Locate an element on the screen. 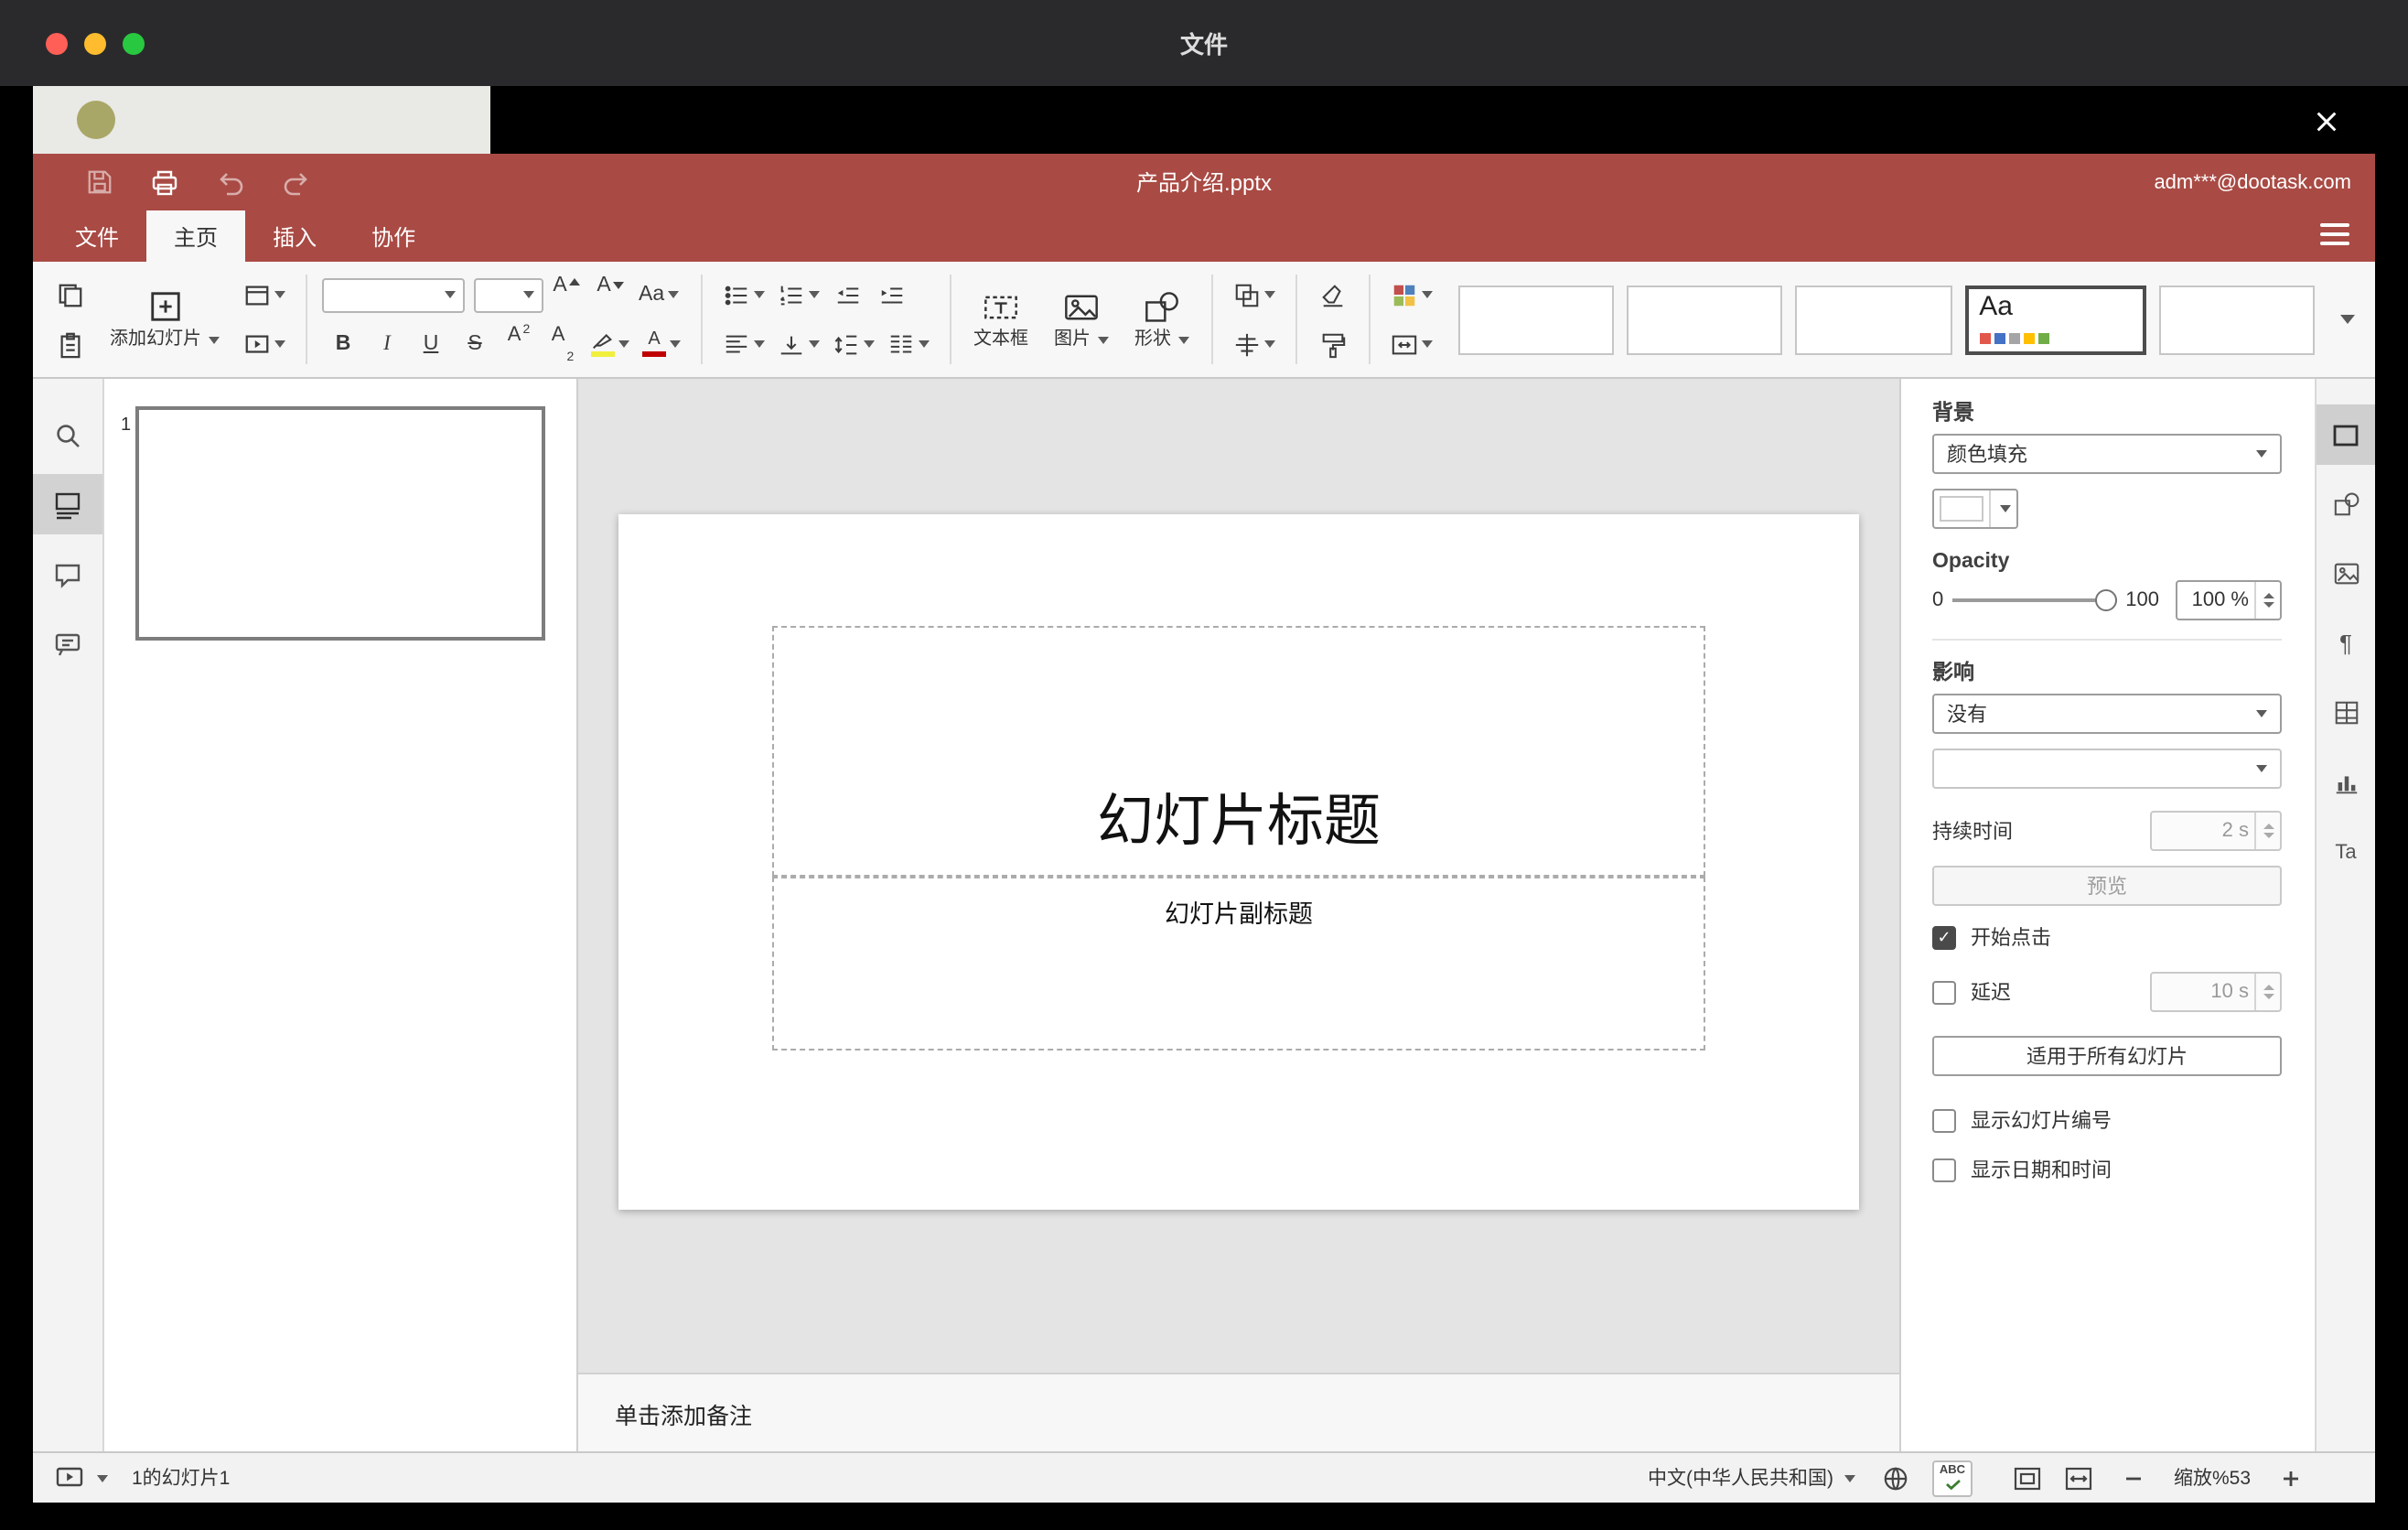  zoom-in-button is located at coordinates (2291, 1478).